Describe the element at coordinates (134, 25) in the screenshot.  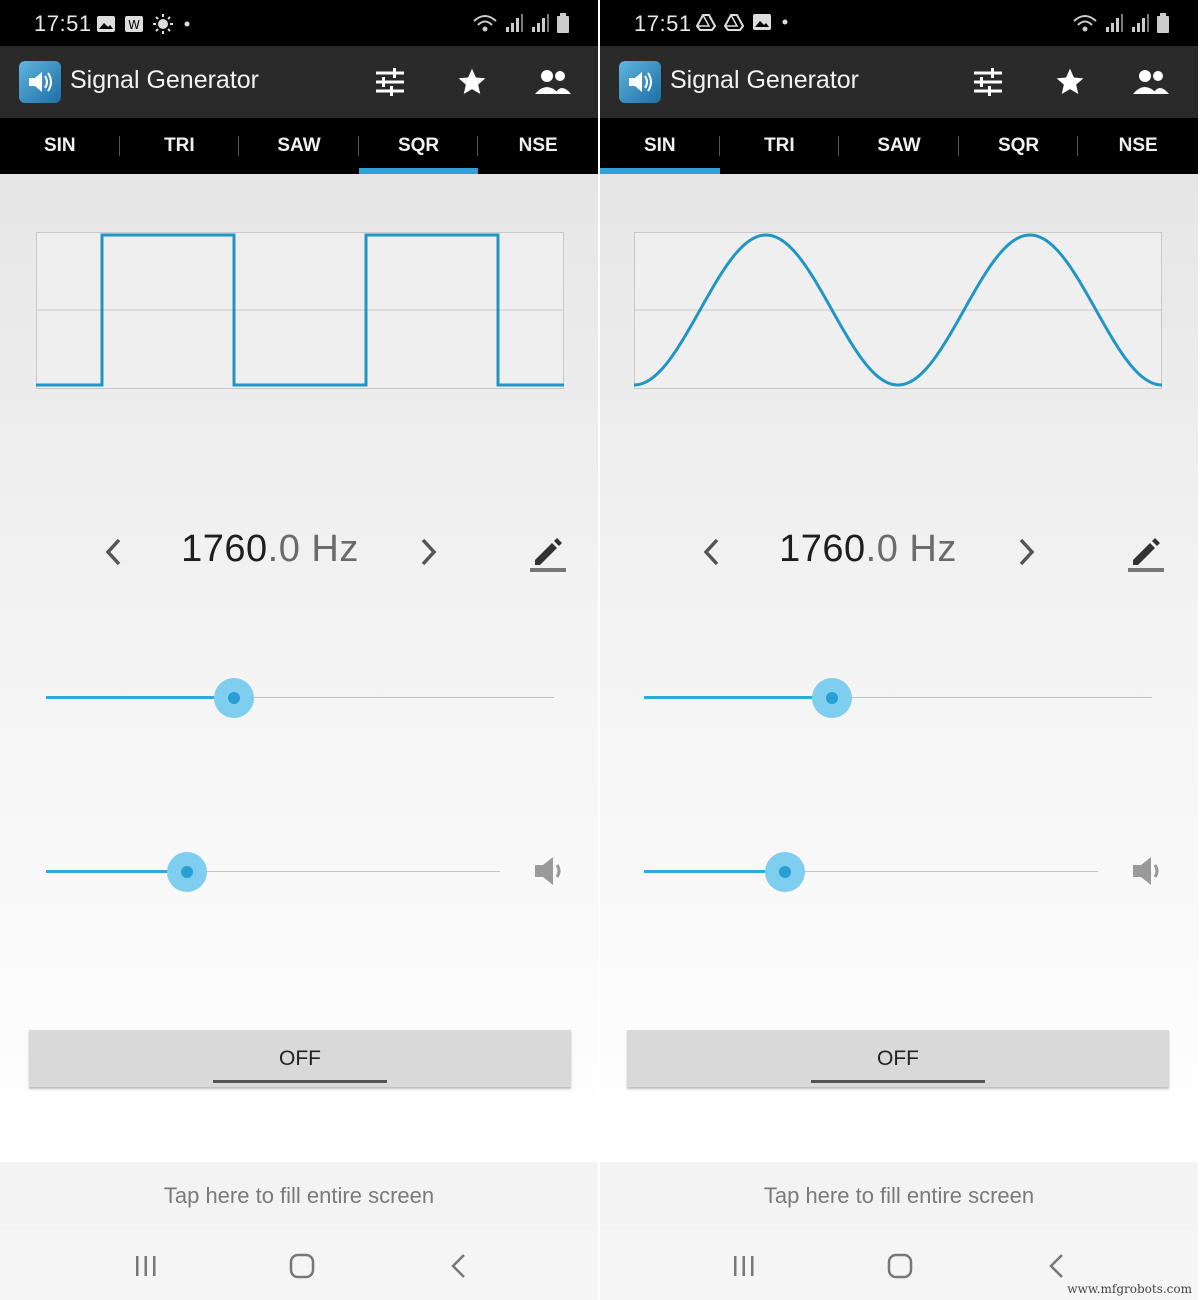
I see `svg-text: W` at that location.